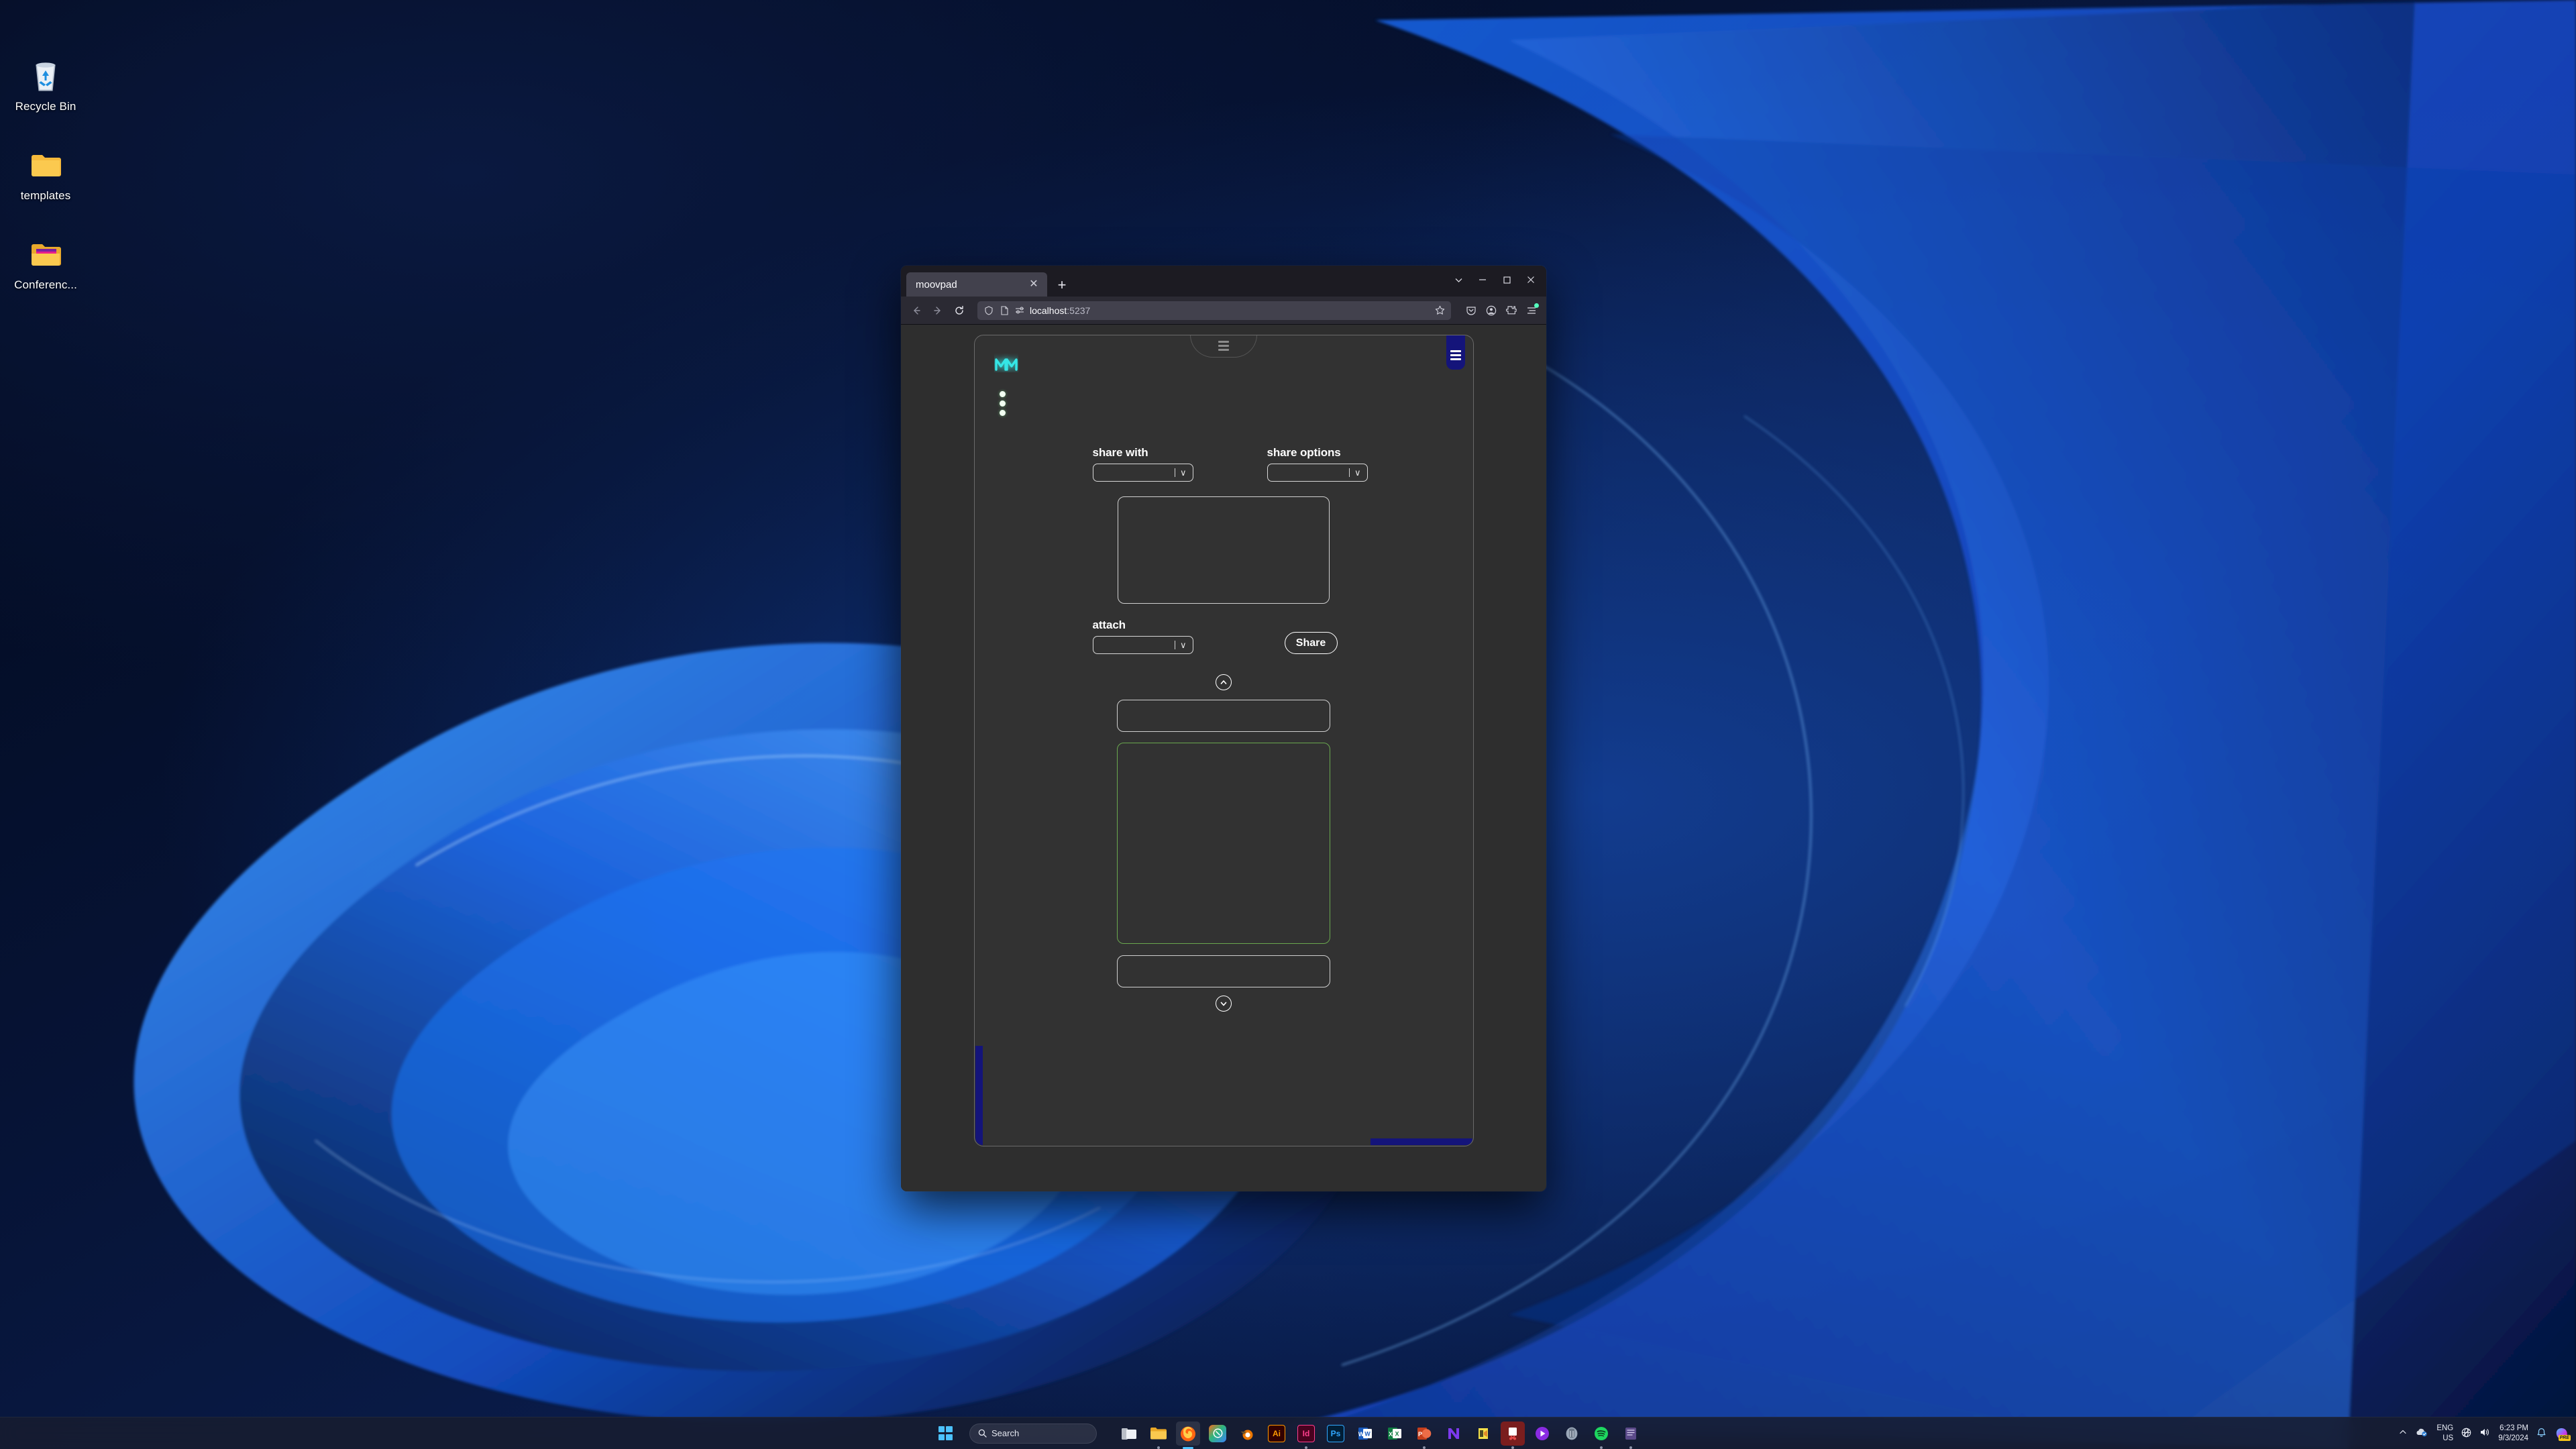  Describe the element at coordinates (1506, 280) in the screenshot. I see `maximize-button` at that location.